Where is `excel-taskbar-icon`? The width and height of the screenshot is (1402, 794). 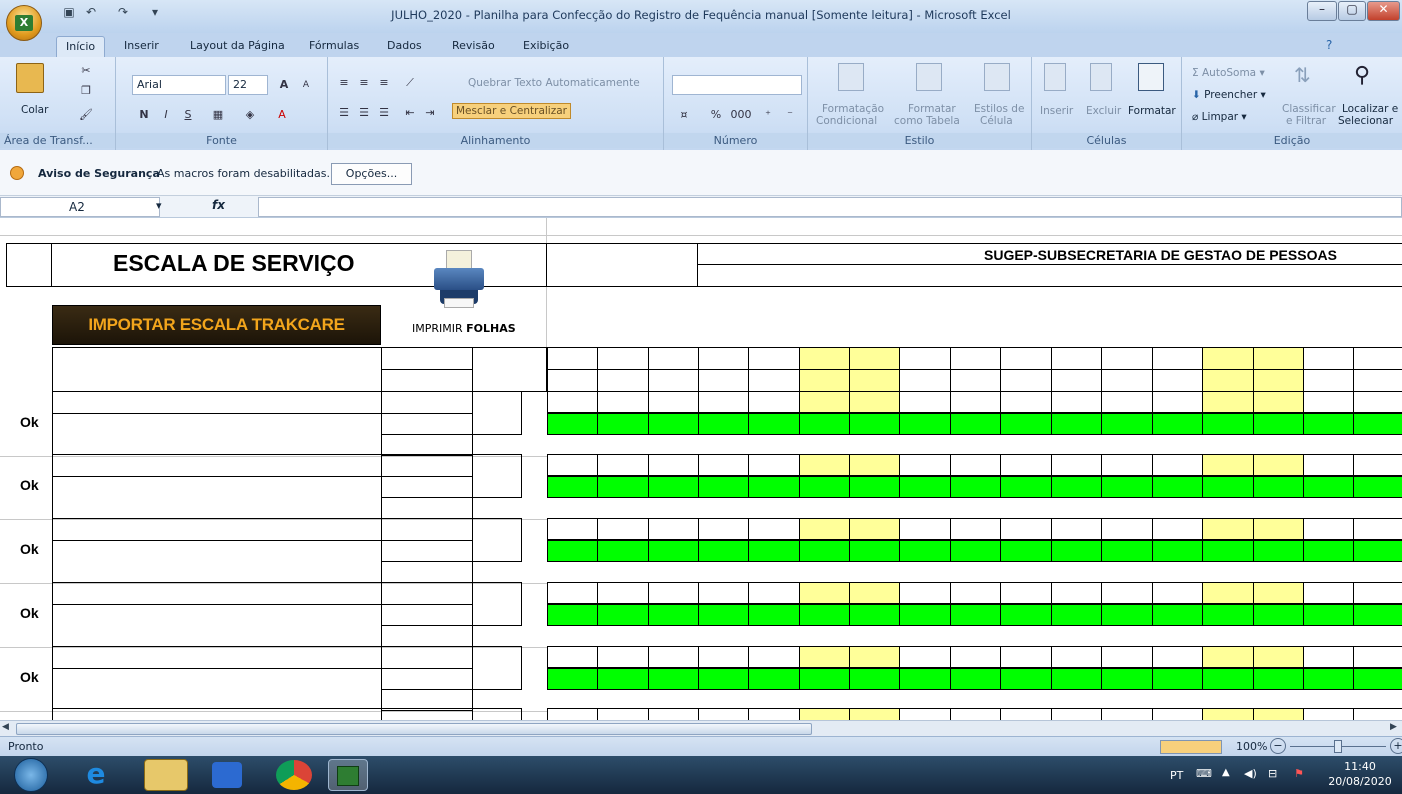
excel-taskbar-icon is located at coordinates (348, 775).